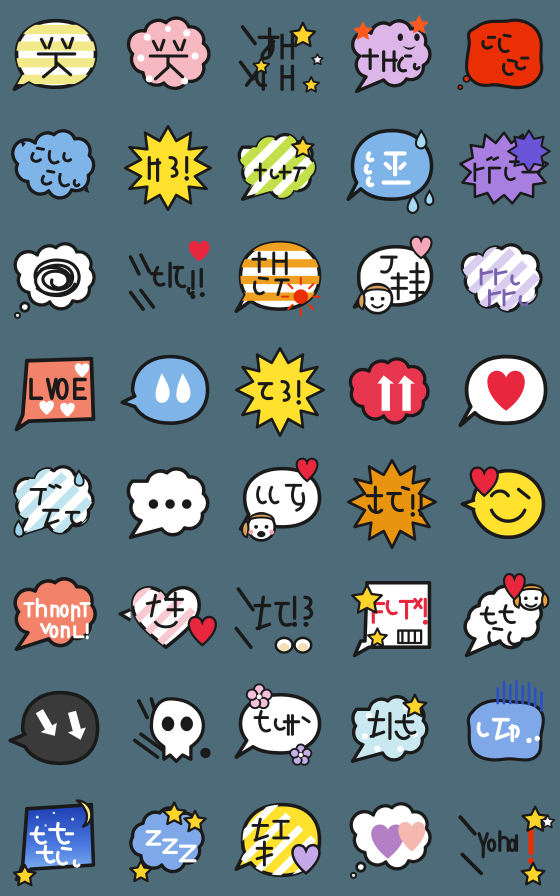 Image resolution: width=560 pixels, height=896 pixels. Describe the element at coordinates (392, 280) in the screenshot. I see `sticker-cell-14: 了解` at that location.